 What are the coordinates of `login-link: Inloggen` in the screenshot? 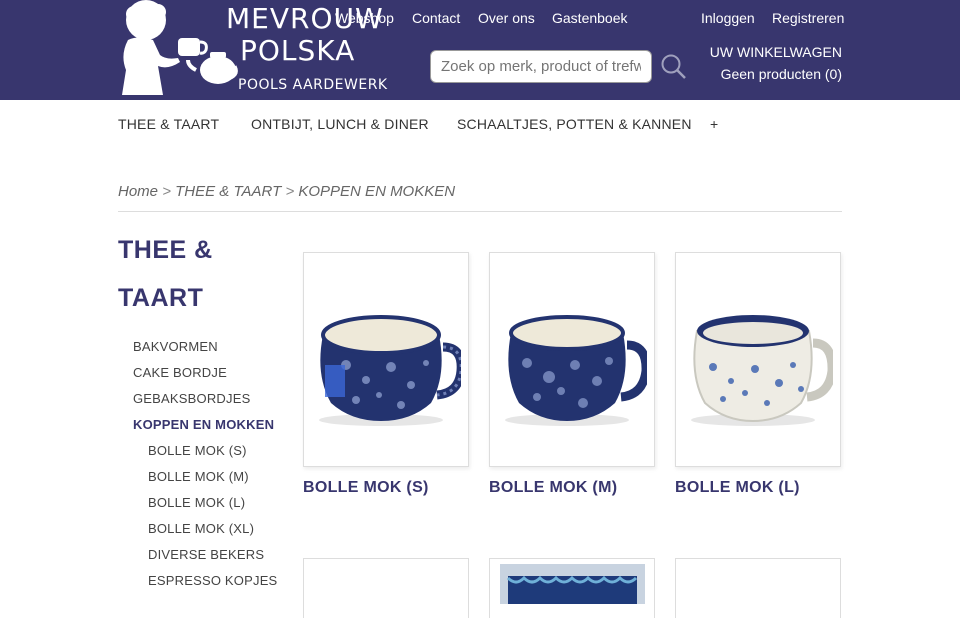 It's located at (728, 18).